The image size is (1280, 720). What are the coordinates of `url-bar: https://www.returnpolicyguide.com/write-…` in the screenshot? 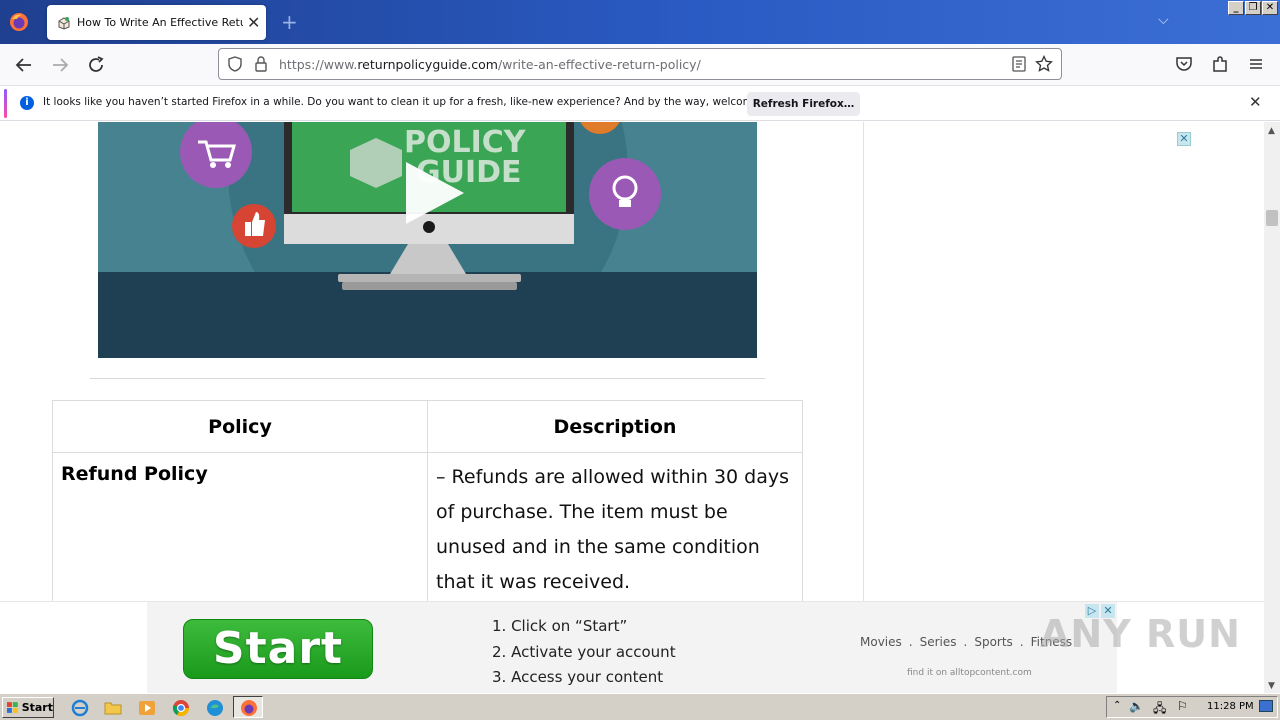 It's located at (640, 64).